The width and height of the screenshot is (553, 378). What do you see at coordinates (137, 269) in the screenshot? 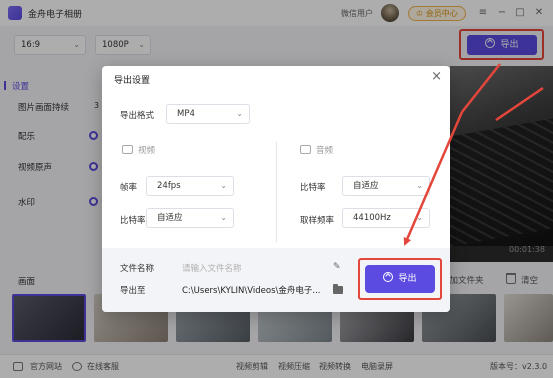
I see `filename-label: 文件名称` at bounding box center [137, 269].